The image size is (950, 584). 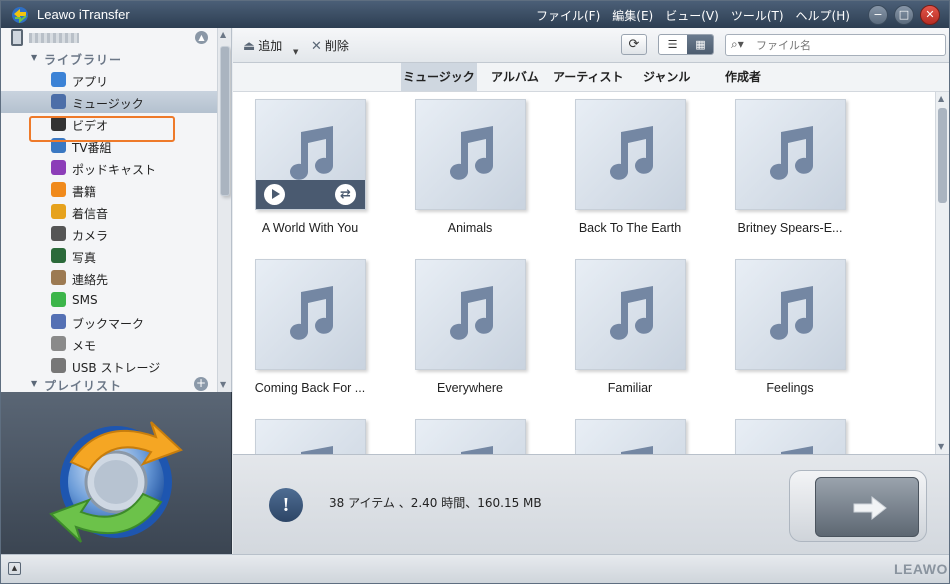 I want to click on sidebar-item-label: USB ストレージ, so click(x=116, y=368).